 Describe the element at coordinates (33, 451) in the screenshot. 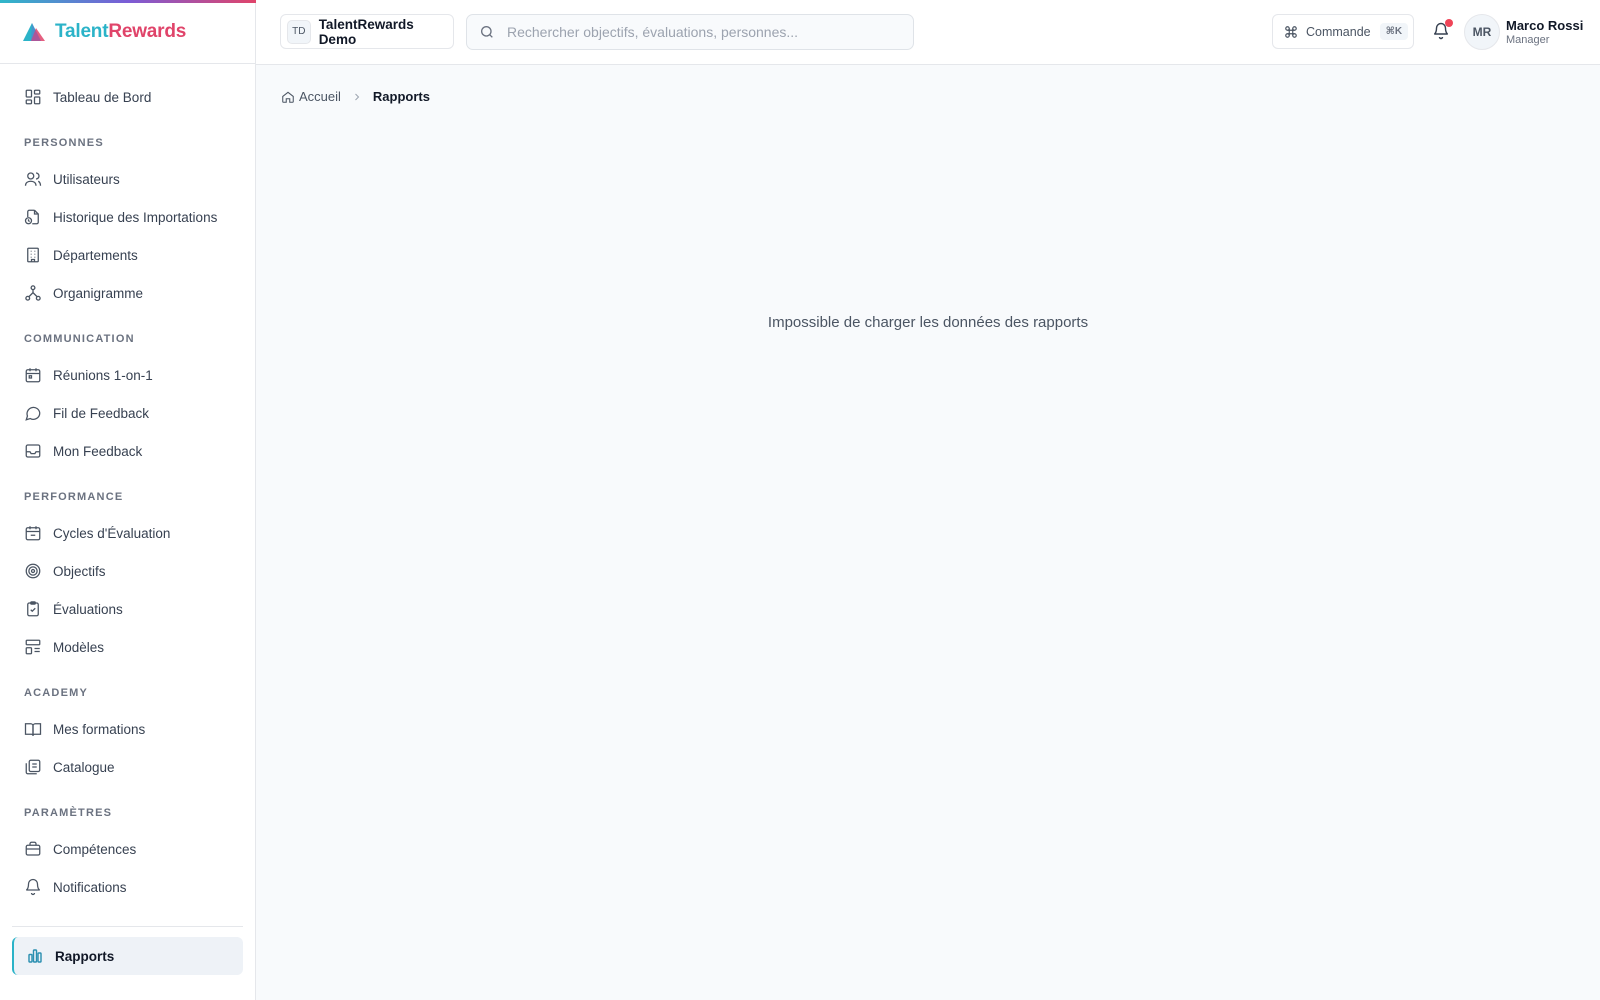

I see `inbox-icon` at that location.